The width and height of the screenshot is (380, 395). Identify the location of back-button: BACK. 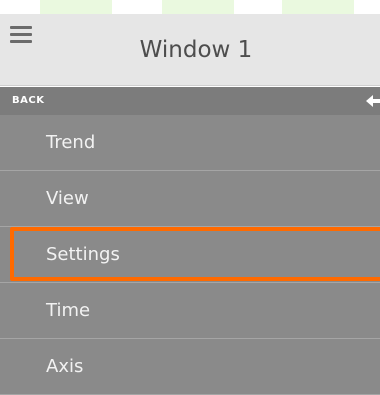
(190, 101).